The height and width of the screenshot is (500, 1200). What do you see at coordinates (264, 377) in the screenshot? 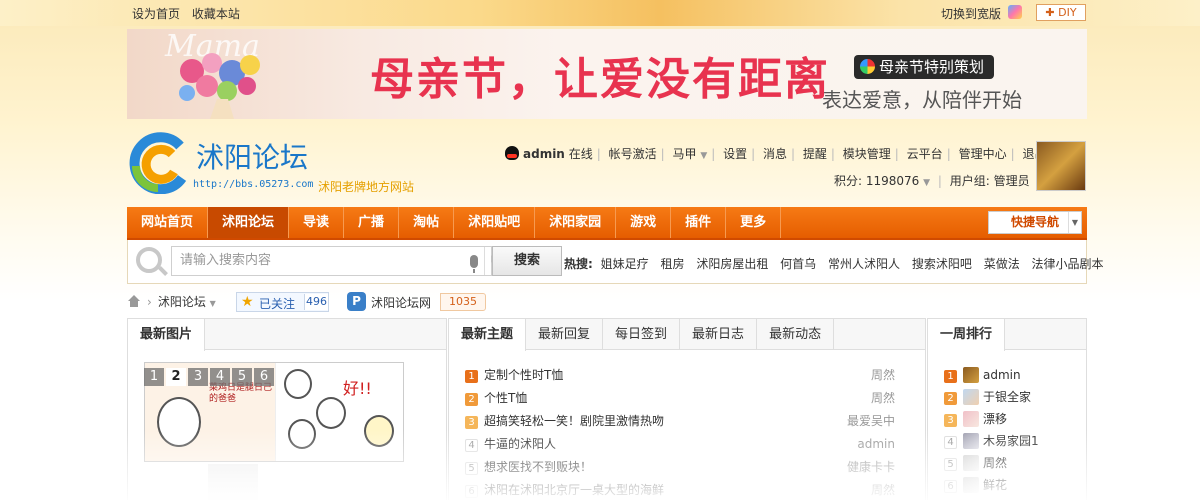
I see `slider-page-6: 6` at bounding box center [264, 377].